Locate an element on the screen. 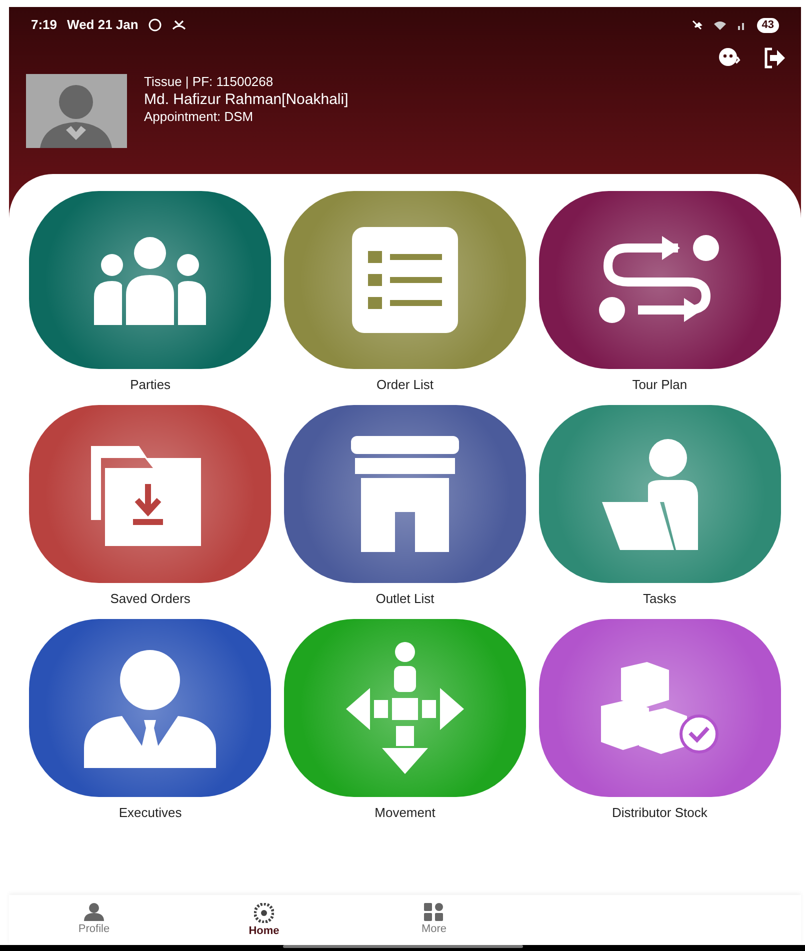 This screenshot has height=951, width=805. tile-label: Tour Plan is located at coordinates (660, 385).